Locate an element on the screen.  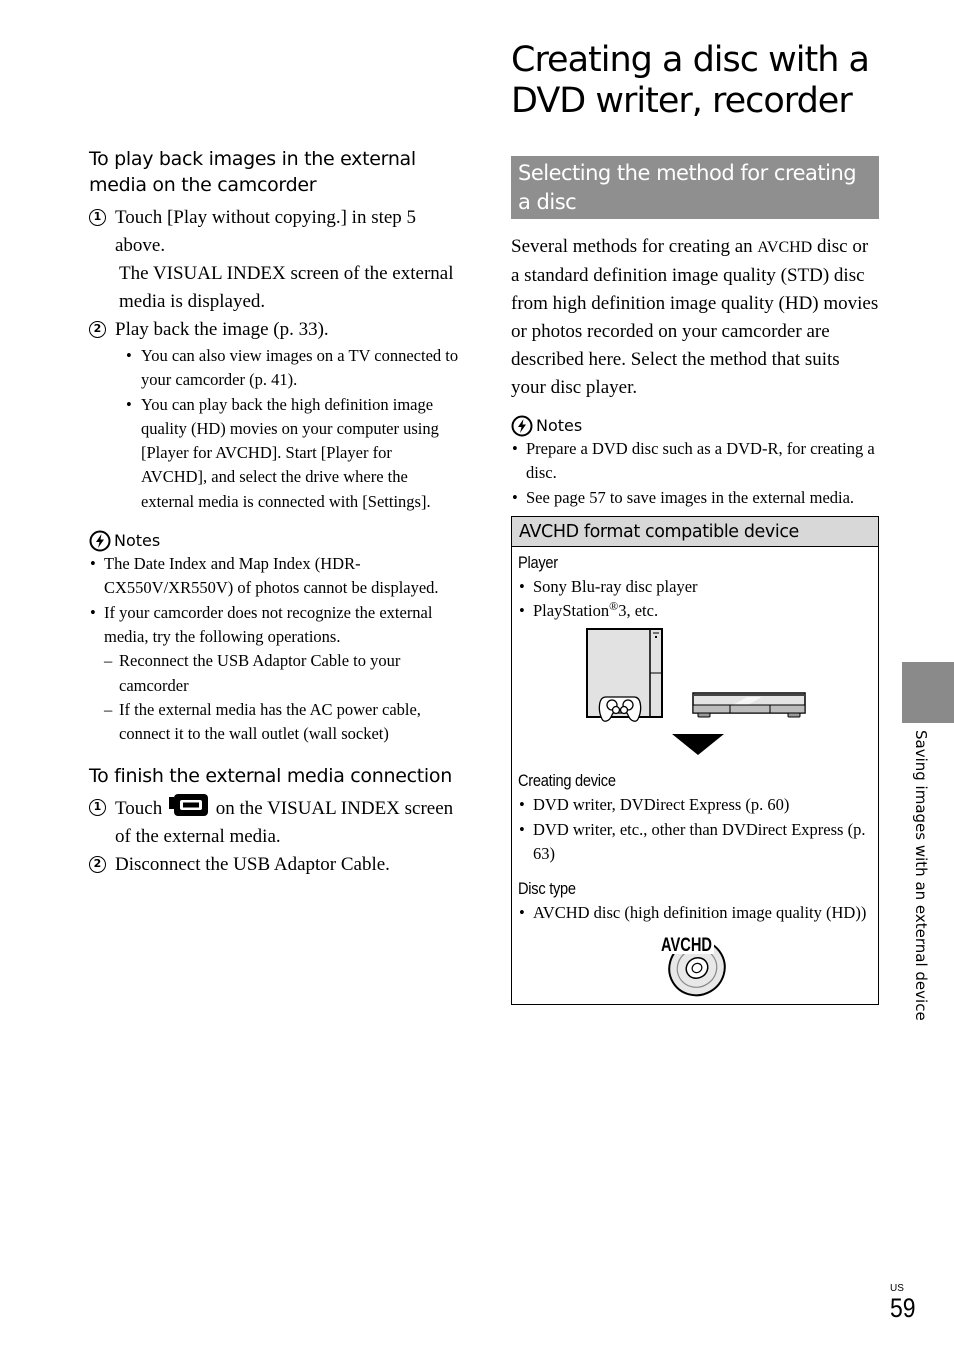
box-title: AVCHD format compatible device is located at coordinates (695, 531).